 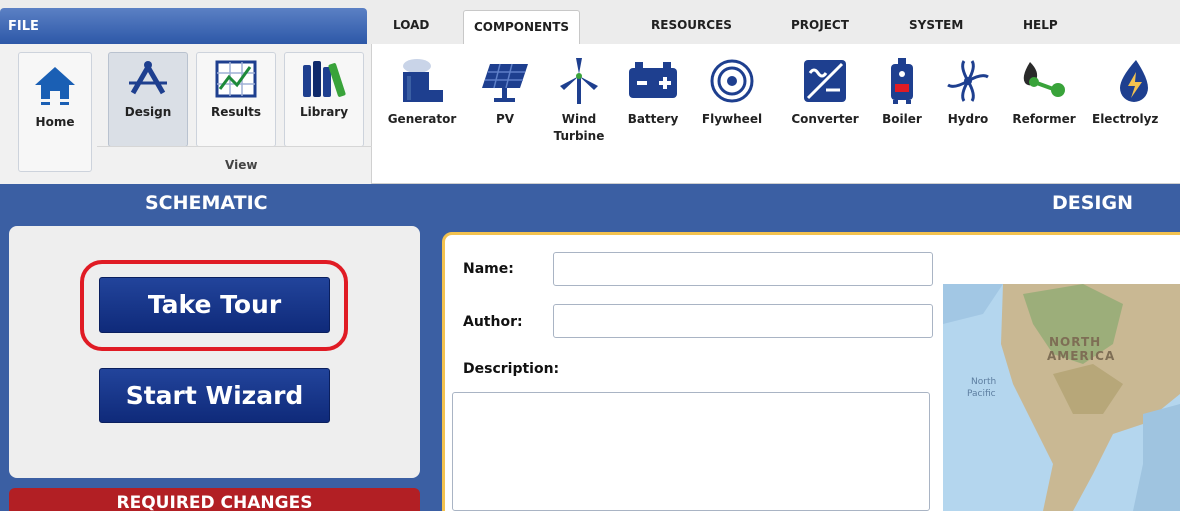 I want to click on solar-panel-icon, so click(x=505, y=82).